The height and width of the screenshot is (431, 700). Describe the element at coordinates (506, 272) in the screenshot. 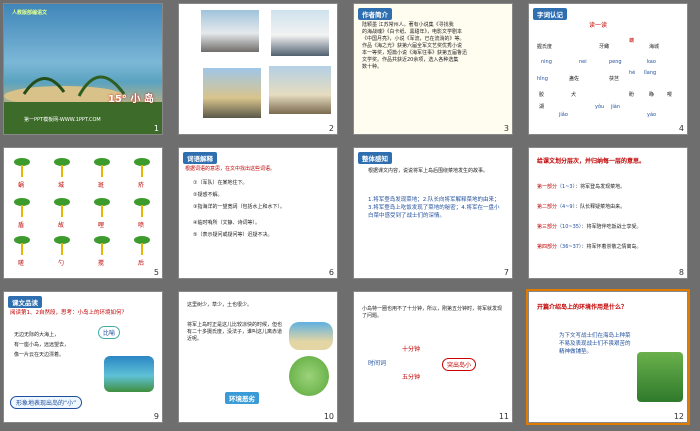

I see `slide-number: 7` at that location.